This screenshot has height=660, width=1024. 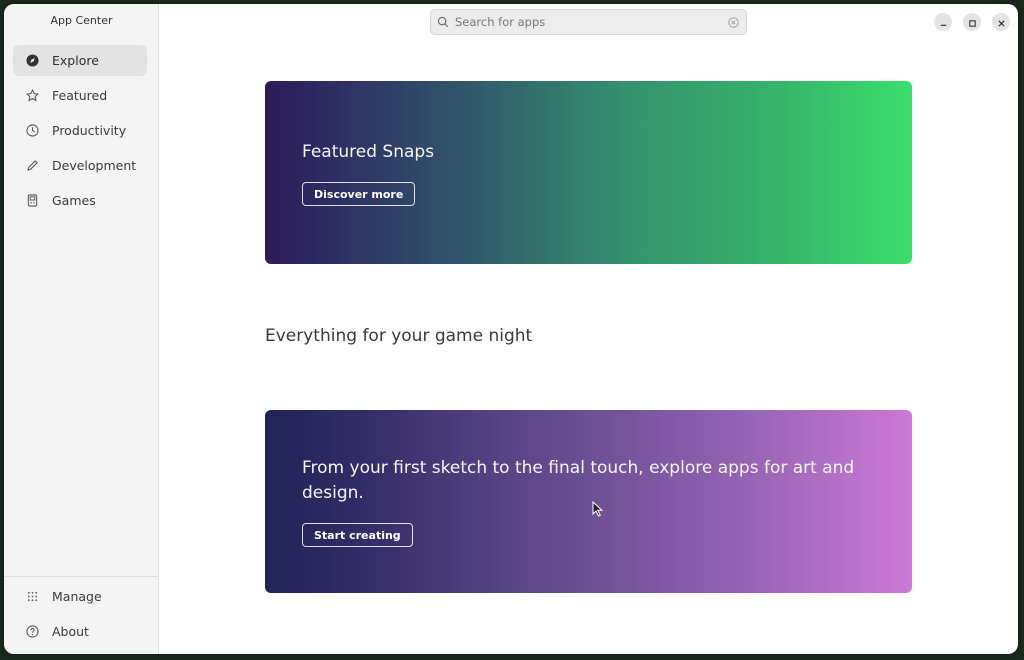 I want to click on sidebar-item-games: Games, so click(x=80, y=200).